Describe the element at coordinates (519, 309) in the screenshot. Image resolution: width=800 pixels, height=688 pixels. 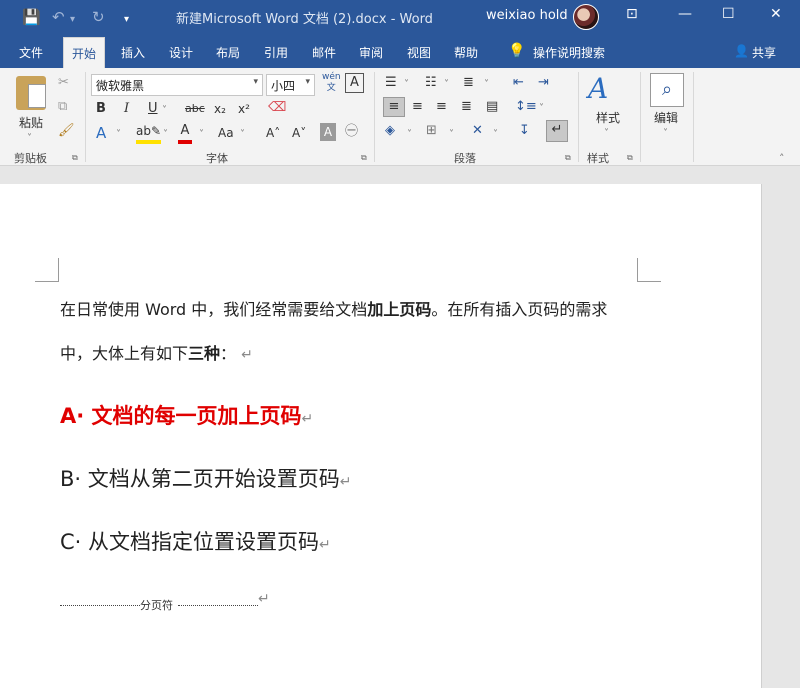
I see `para1-text-end: 。在所有插入页码的需求` at that location.